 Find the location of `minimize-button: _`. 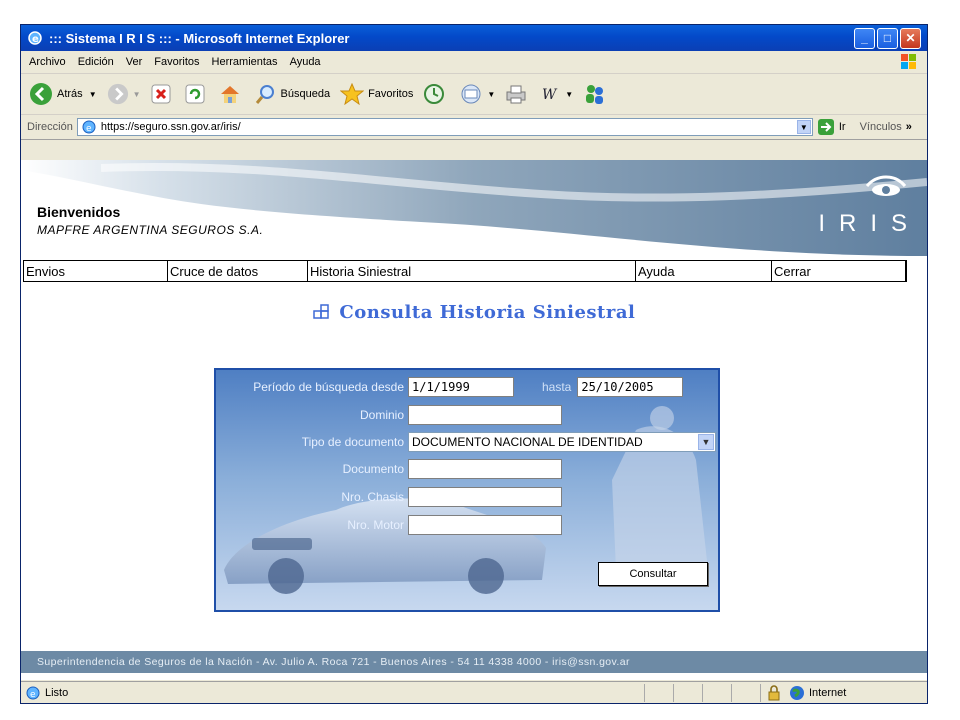

minimize-button: _ is located at coordinates (864, 38).